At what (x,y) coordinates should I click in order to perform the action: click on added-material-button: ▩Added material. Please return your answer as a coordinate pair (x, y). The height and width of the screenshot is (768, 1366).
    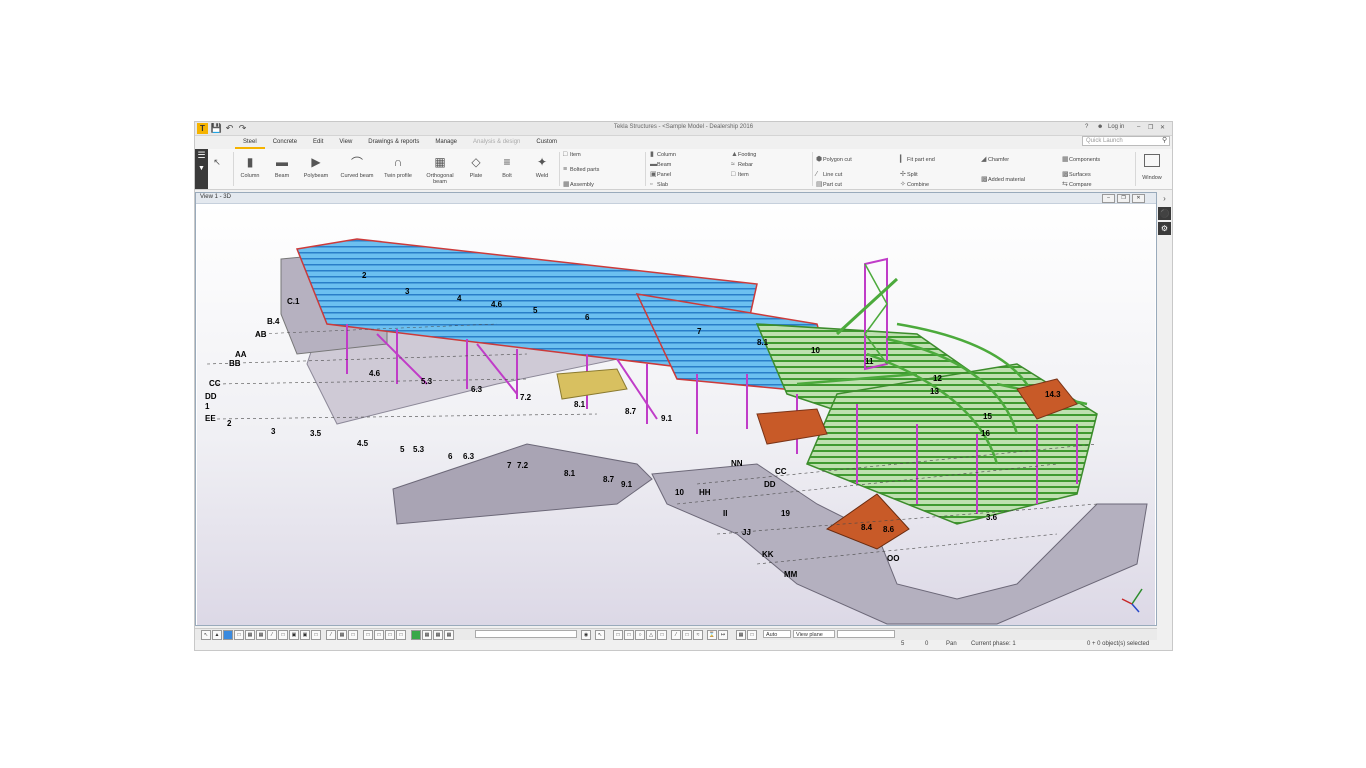
    Looking at the image, I should click on (1003, 180).